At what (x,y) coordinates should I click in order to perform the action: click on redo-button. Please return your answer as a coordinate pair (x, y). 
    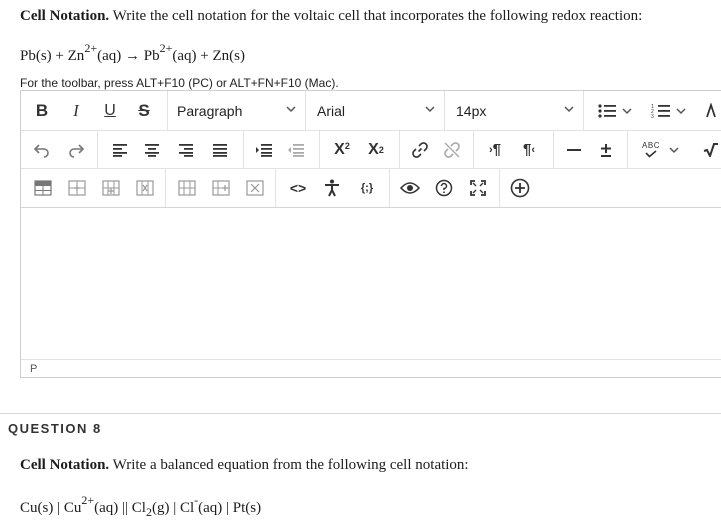
    Looking at the image, I should click on (76, 149).